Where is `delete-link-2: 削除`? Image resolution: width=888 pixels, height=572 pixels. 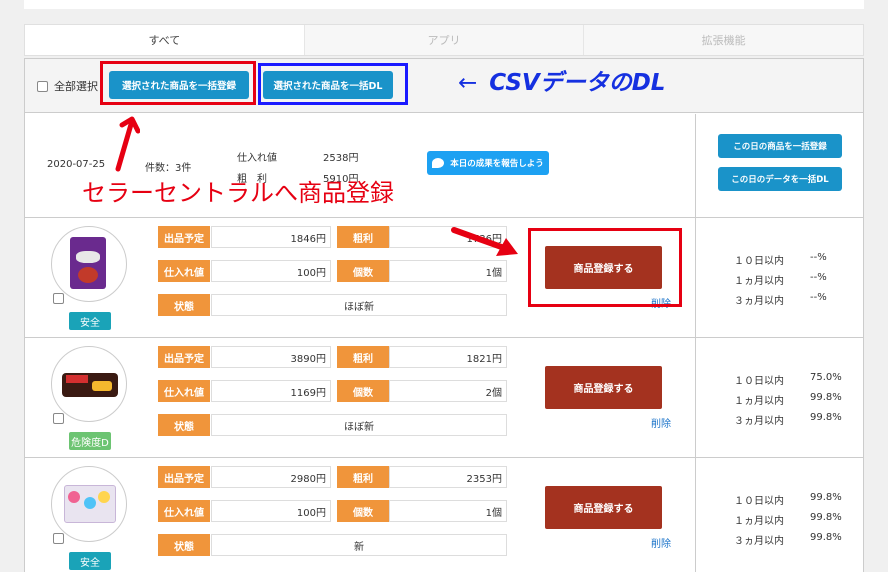 delete-link-2: 削除 is located at coordinates (661, 422).